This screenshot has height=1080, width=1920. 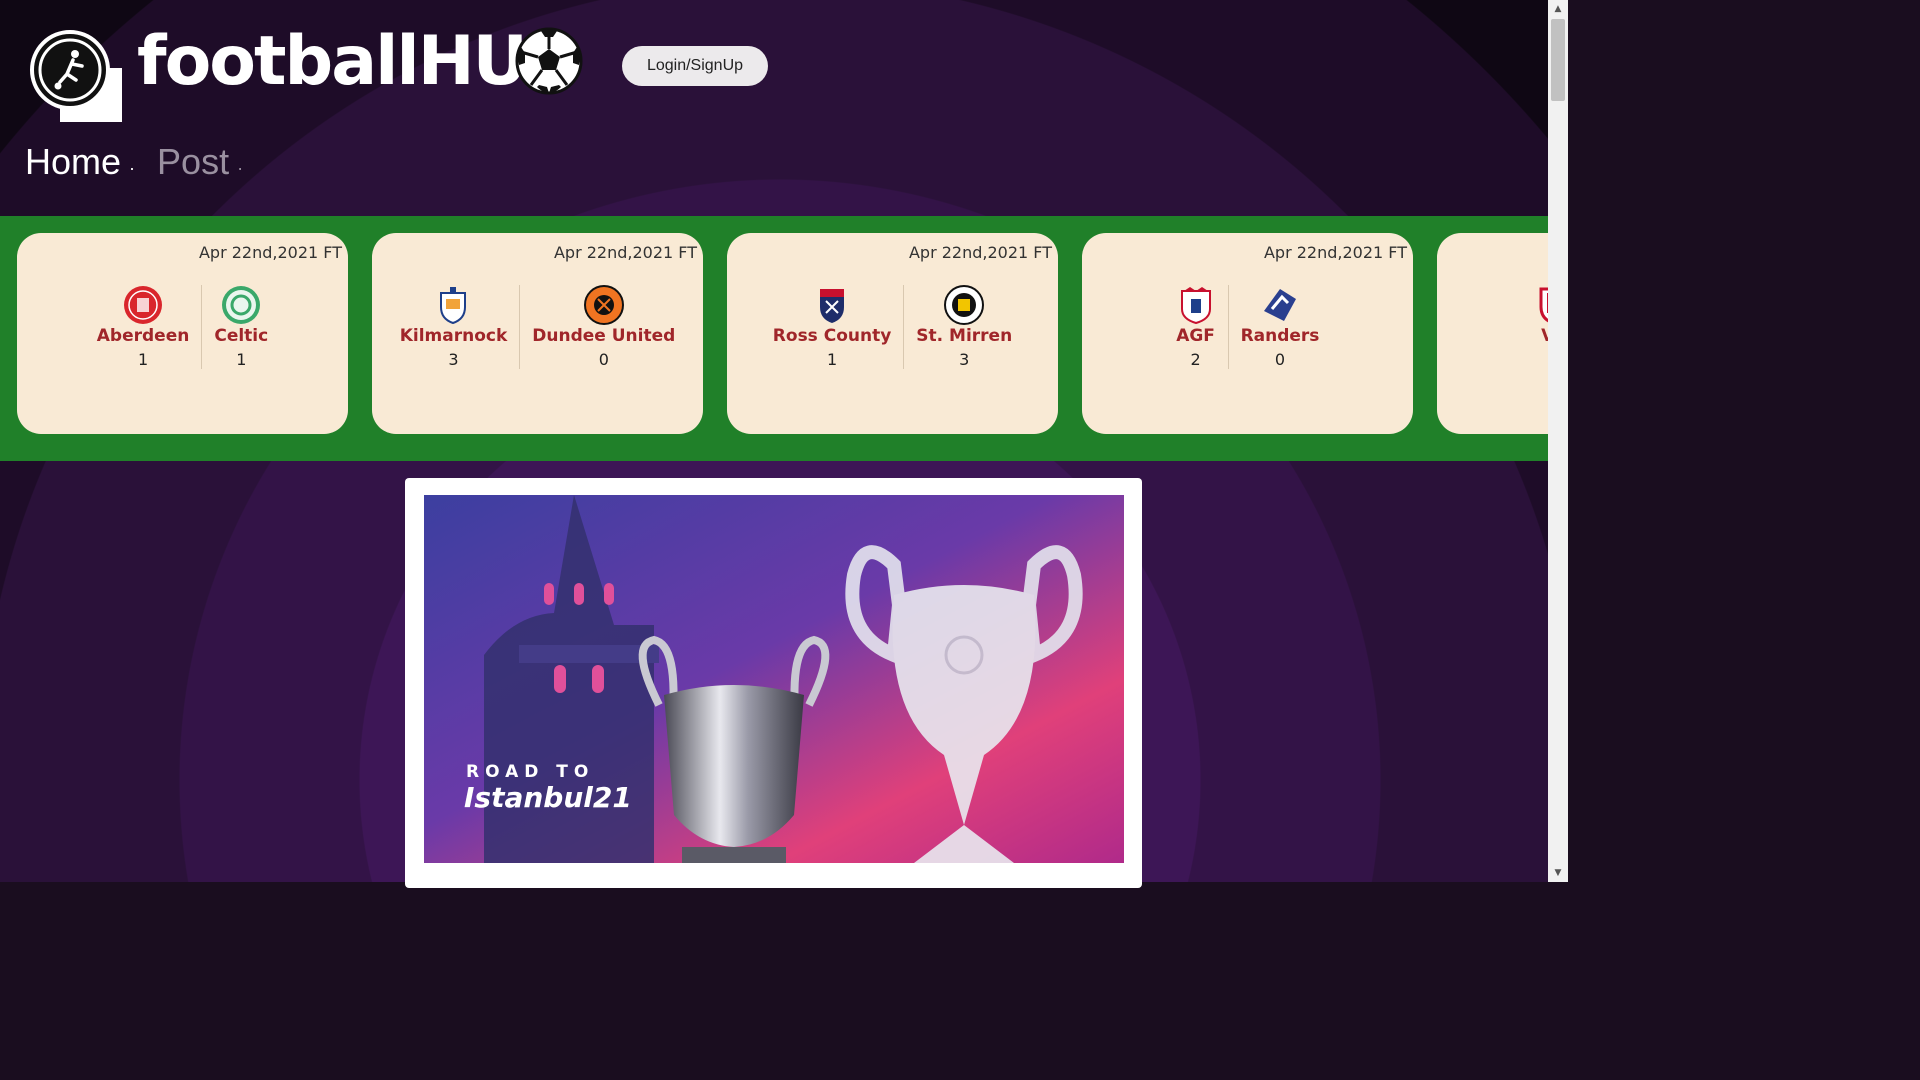 I want to click on team-score: 2, so click(x=1195, y=359).